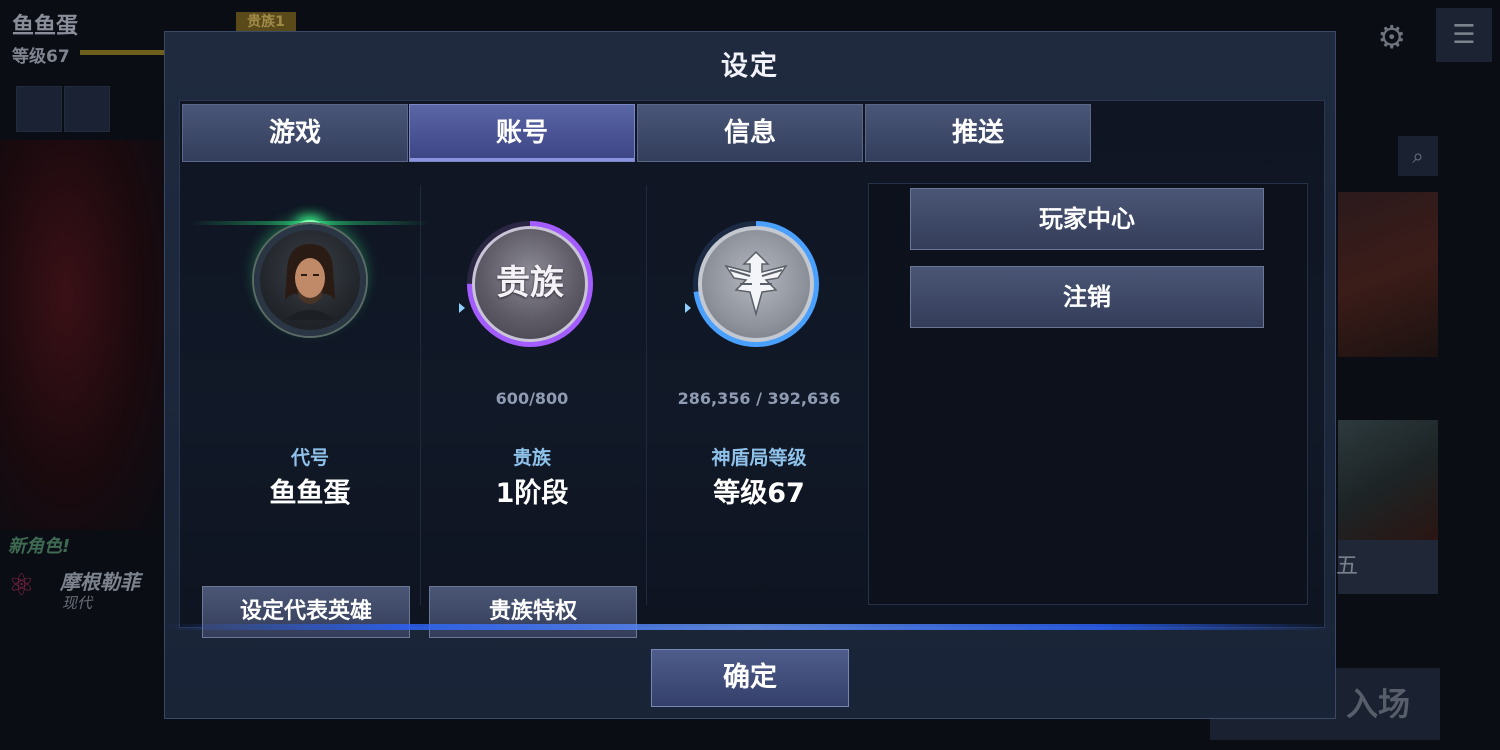 The image size is (1500, 750). Describe the element at coordinates (41, 57) in the screenshot. I see `player-level: 等级67` at that location.